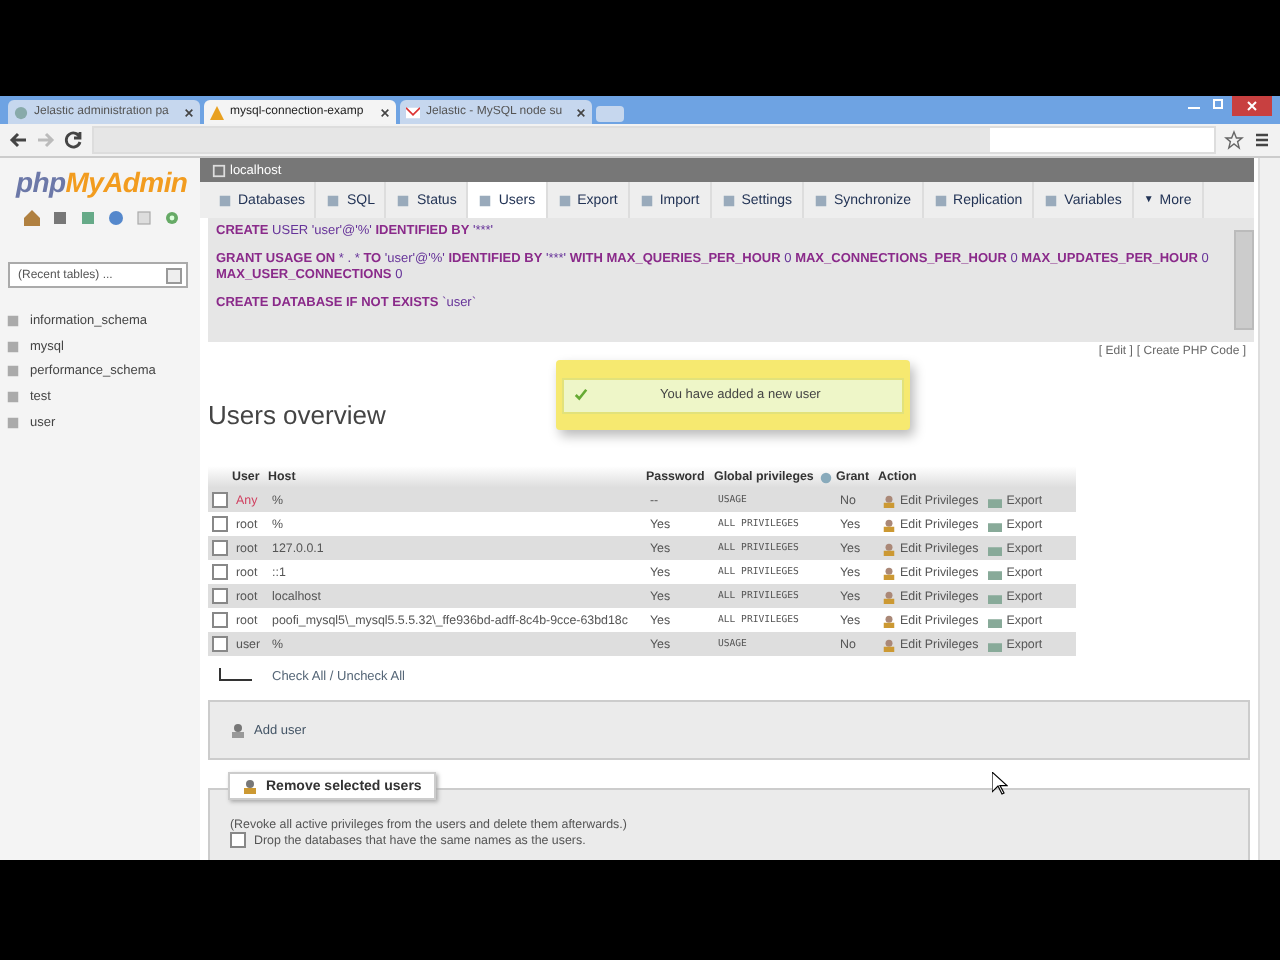  Describe the element at coordinates (60, 218) in the screenshot. I see `database-icon` at that location.